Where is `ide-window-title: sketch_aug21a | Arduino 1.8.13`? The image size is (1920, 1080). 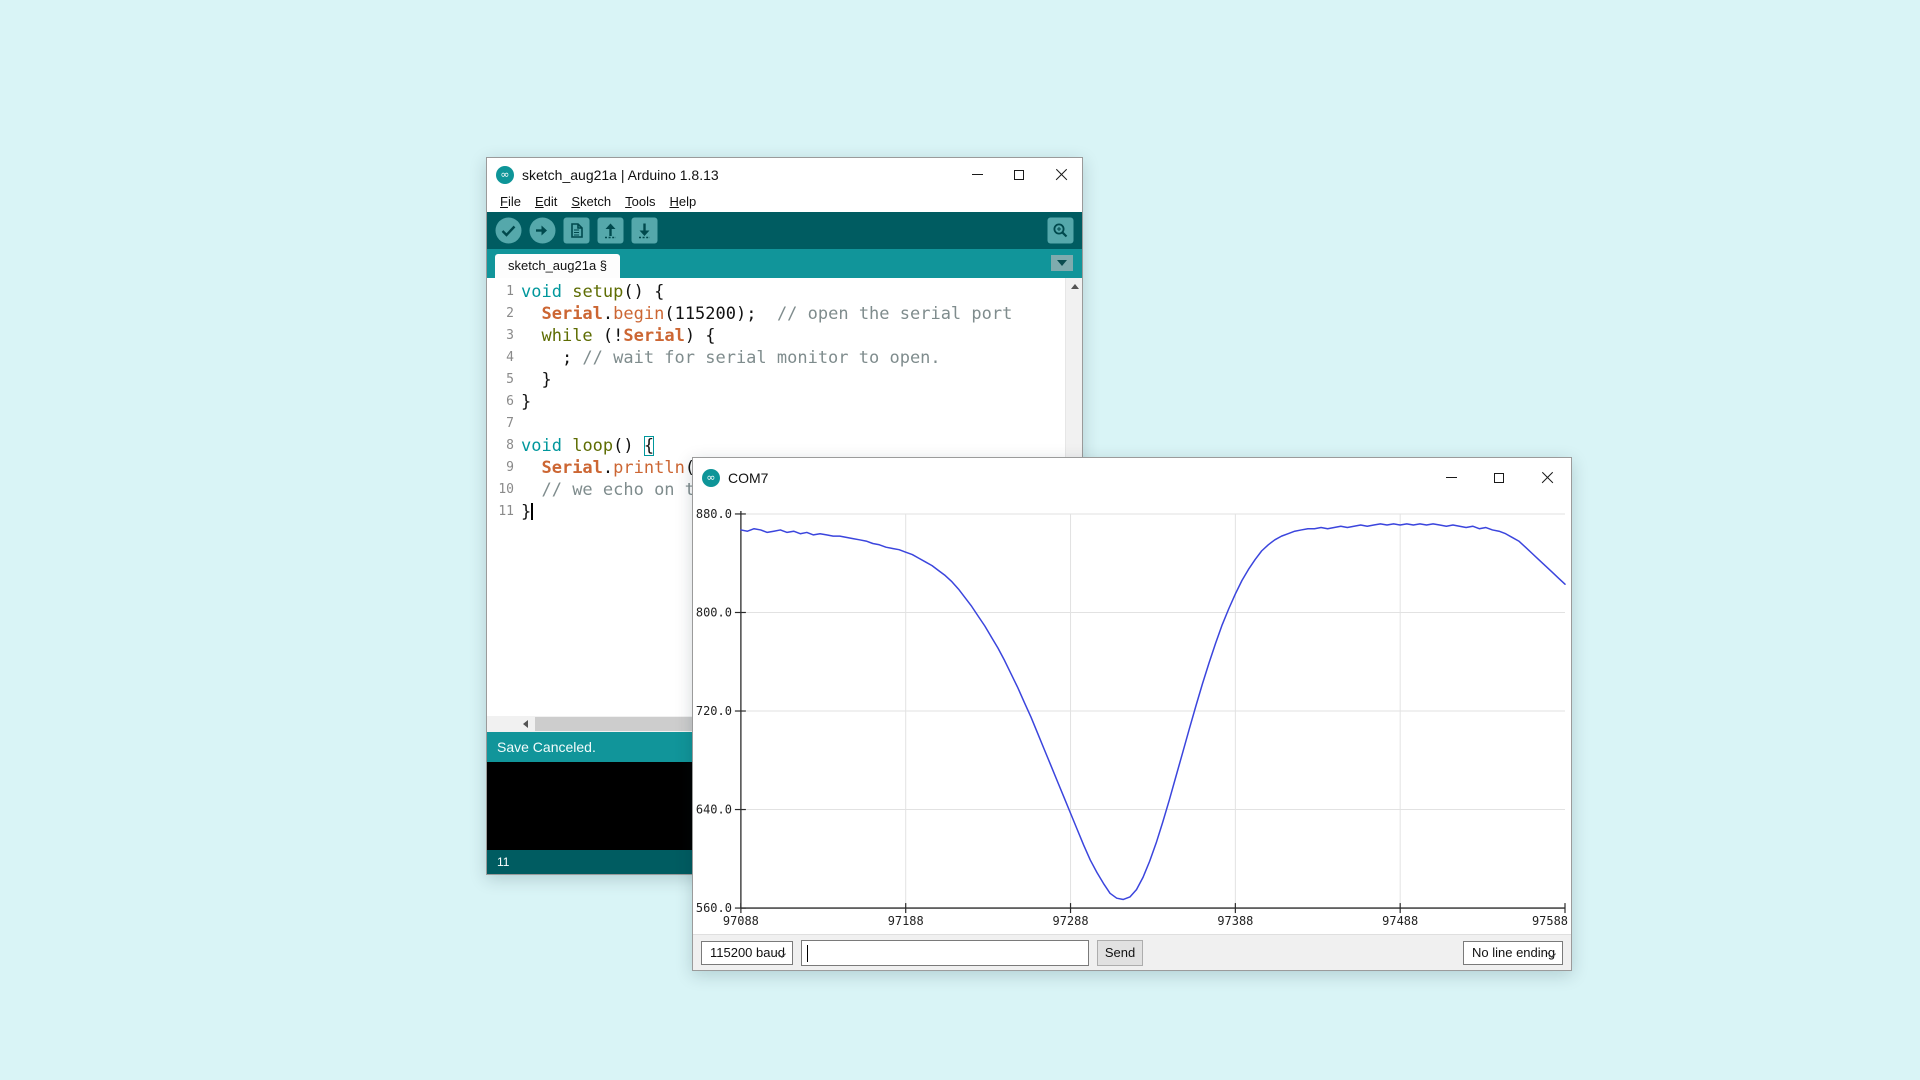 ide-window-title: sketch_aug21a | Arduino 1.8.13 is located at coordinates (620, 174).